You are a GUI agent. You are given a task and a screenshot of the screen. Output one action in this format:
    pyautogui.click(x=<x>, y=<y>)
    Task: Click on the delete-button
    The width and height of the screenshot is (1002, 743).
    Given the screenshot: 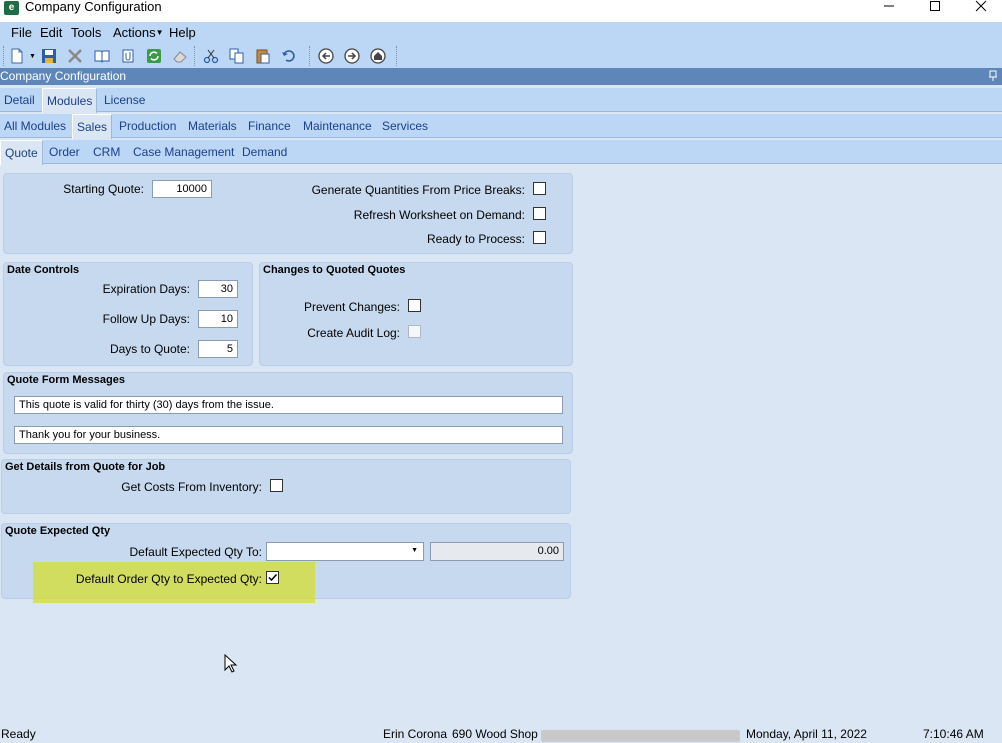 What is the action you would take?
    pyautogui.click(x=75, y=56)
    